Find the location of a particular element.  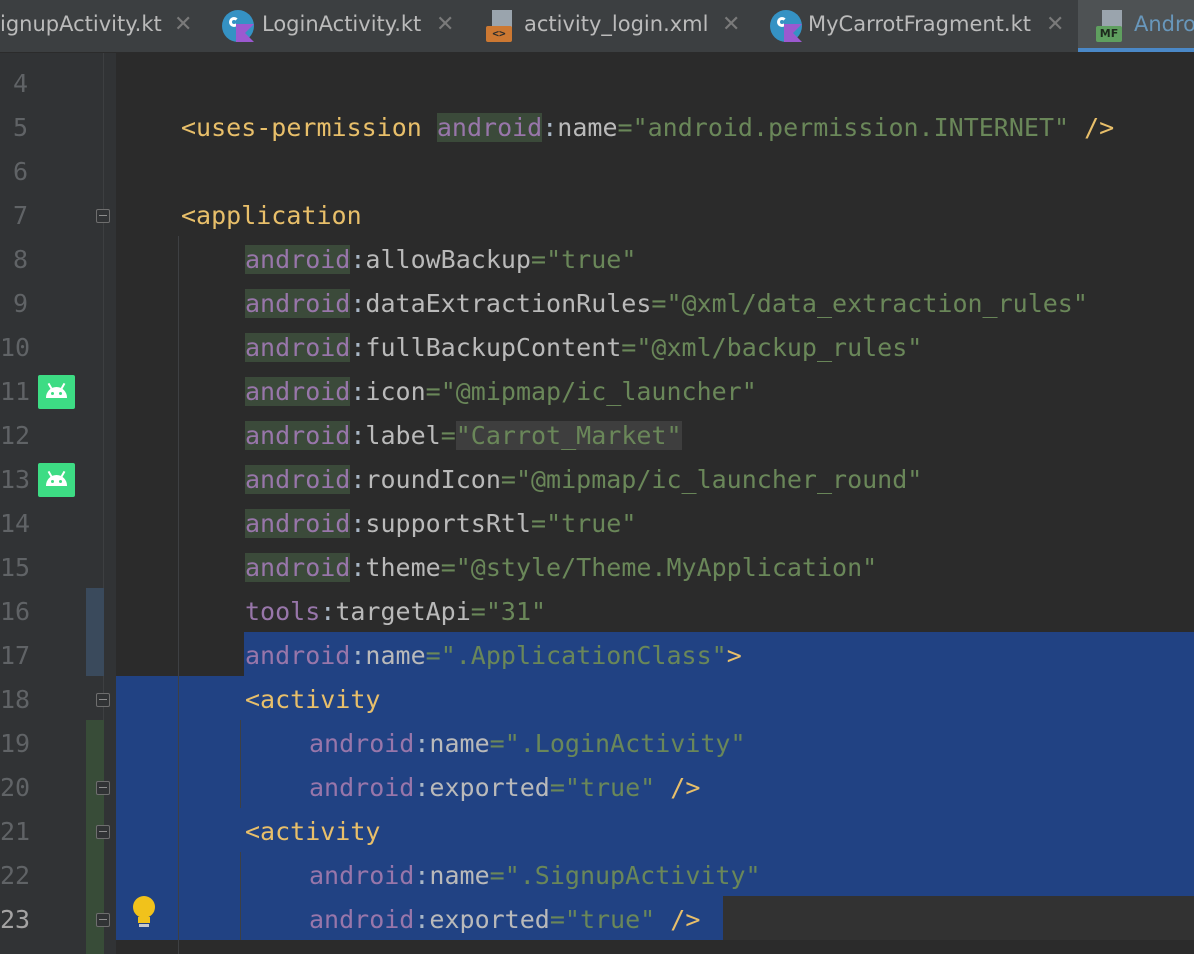

line-number: 19 is located at coordinates (15, 743).